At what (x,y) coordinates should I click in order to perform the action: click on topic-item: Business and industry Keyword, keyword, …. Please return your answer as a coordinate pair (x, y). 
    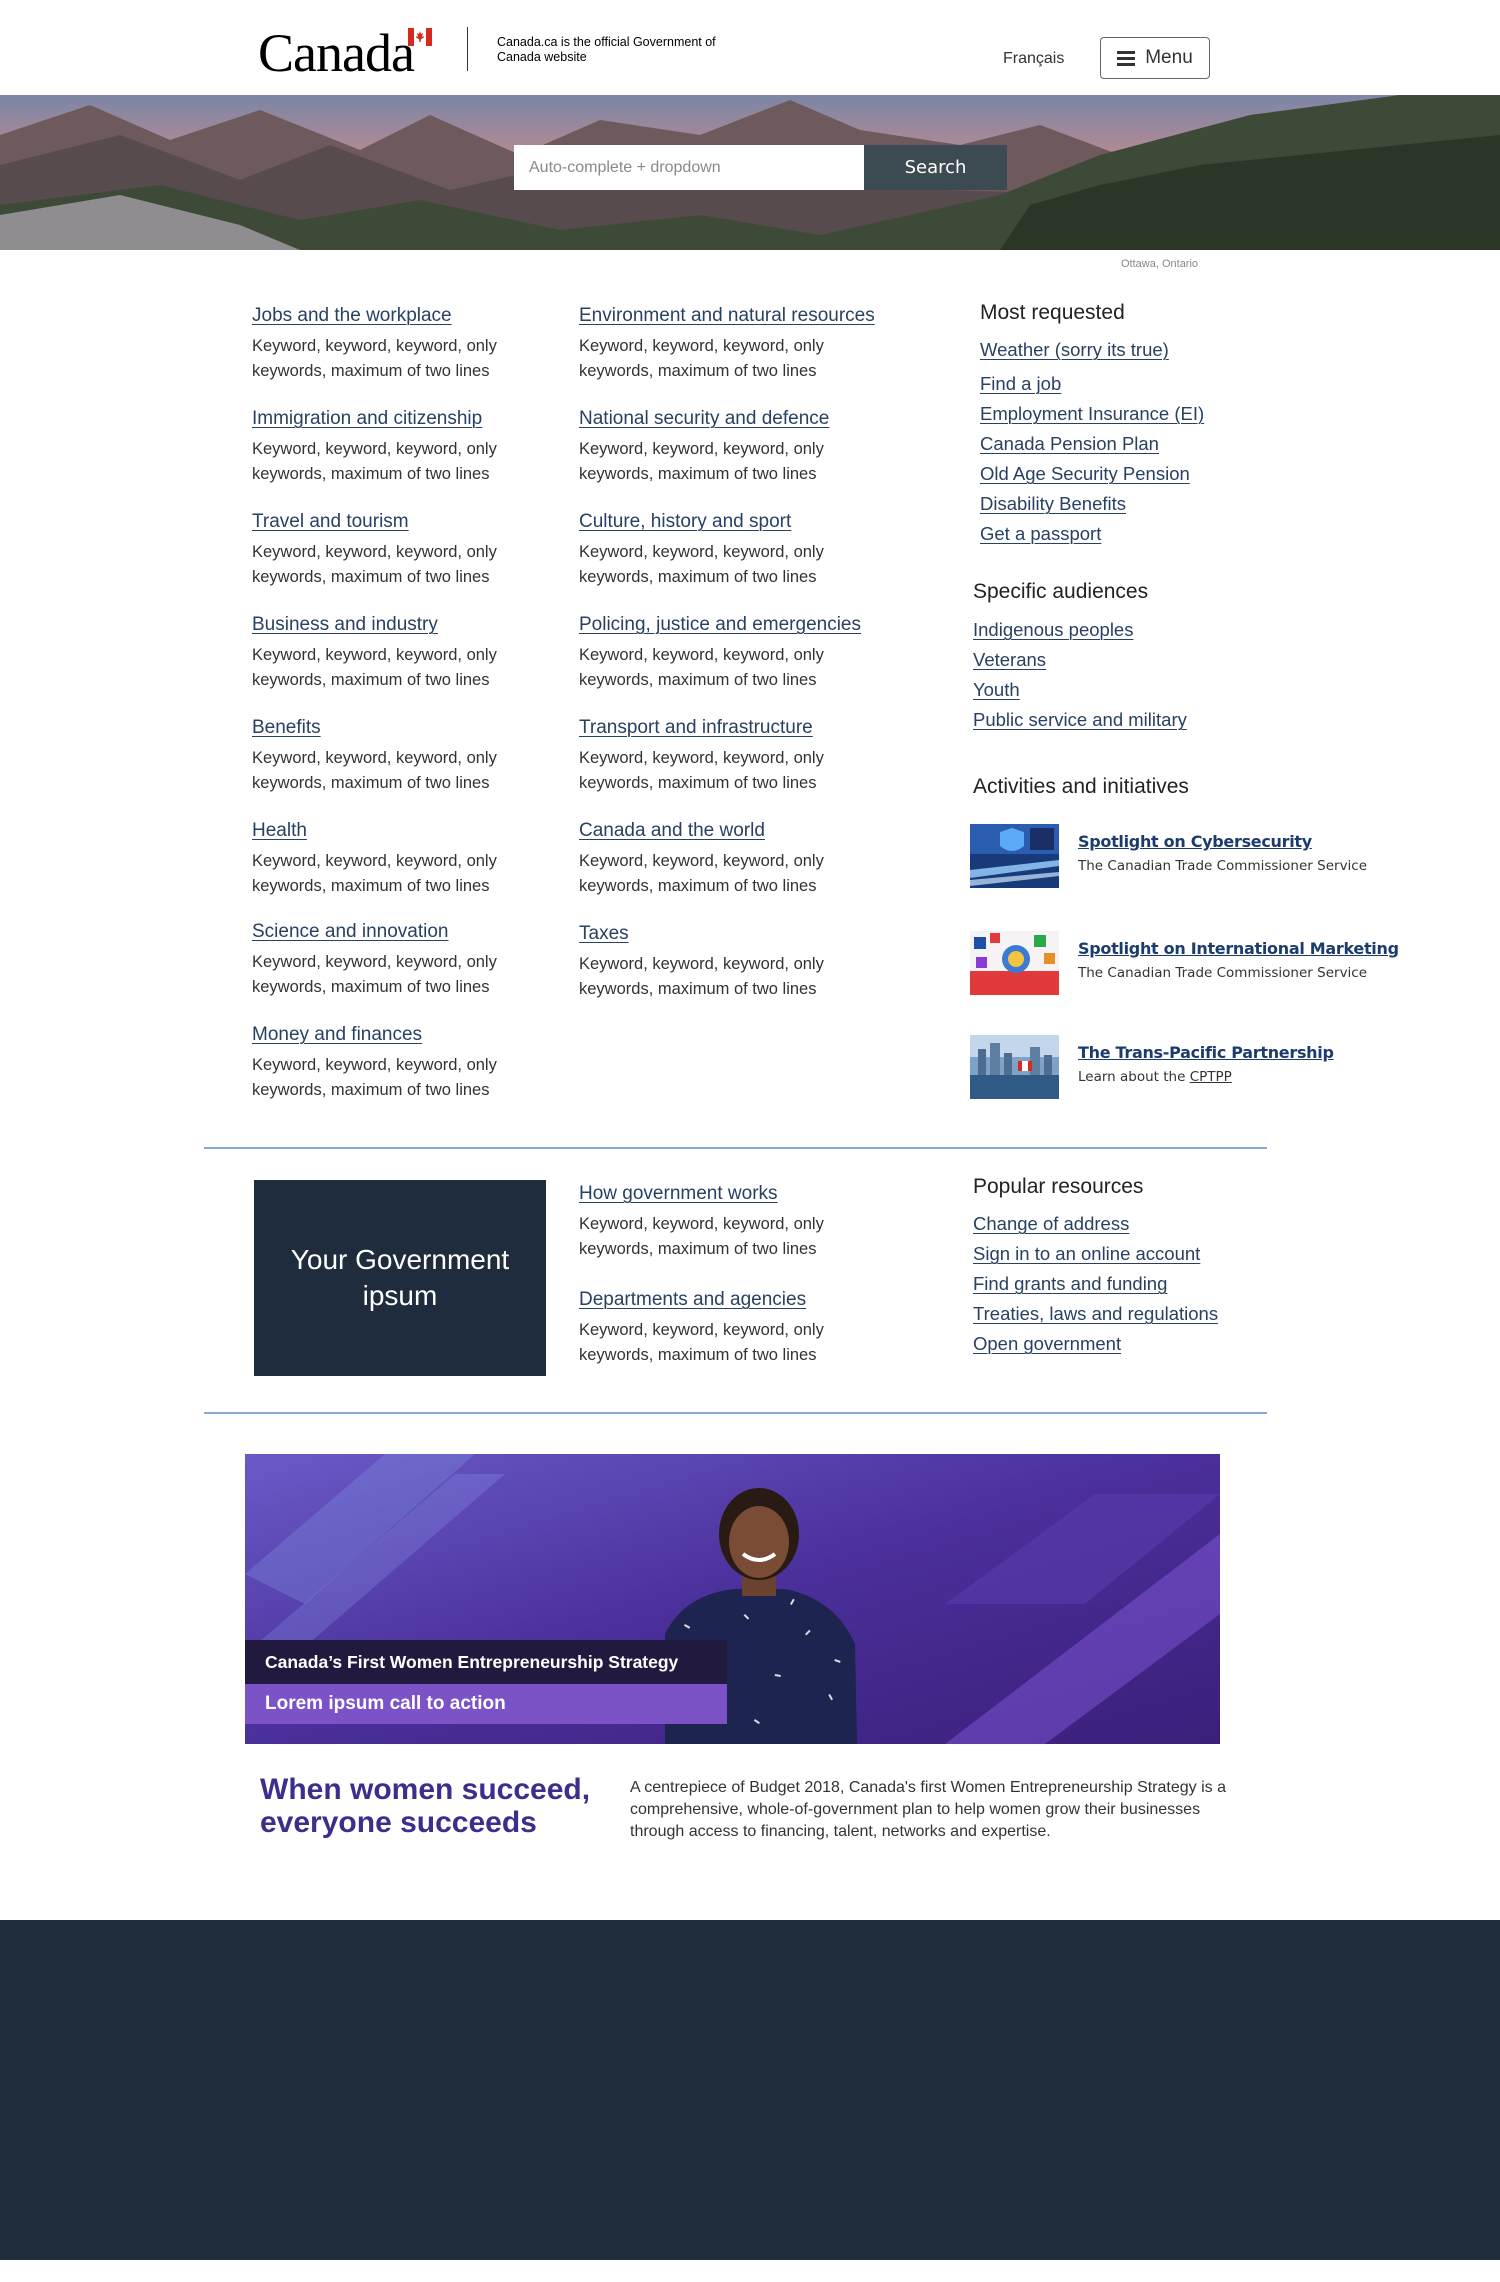
    Looking at the image, I should click on (412, 653).